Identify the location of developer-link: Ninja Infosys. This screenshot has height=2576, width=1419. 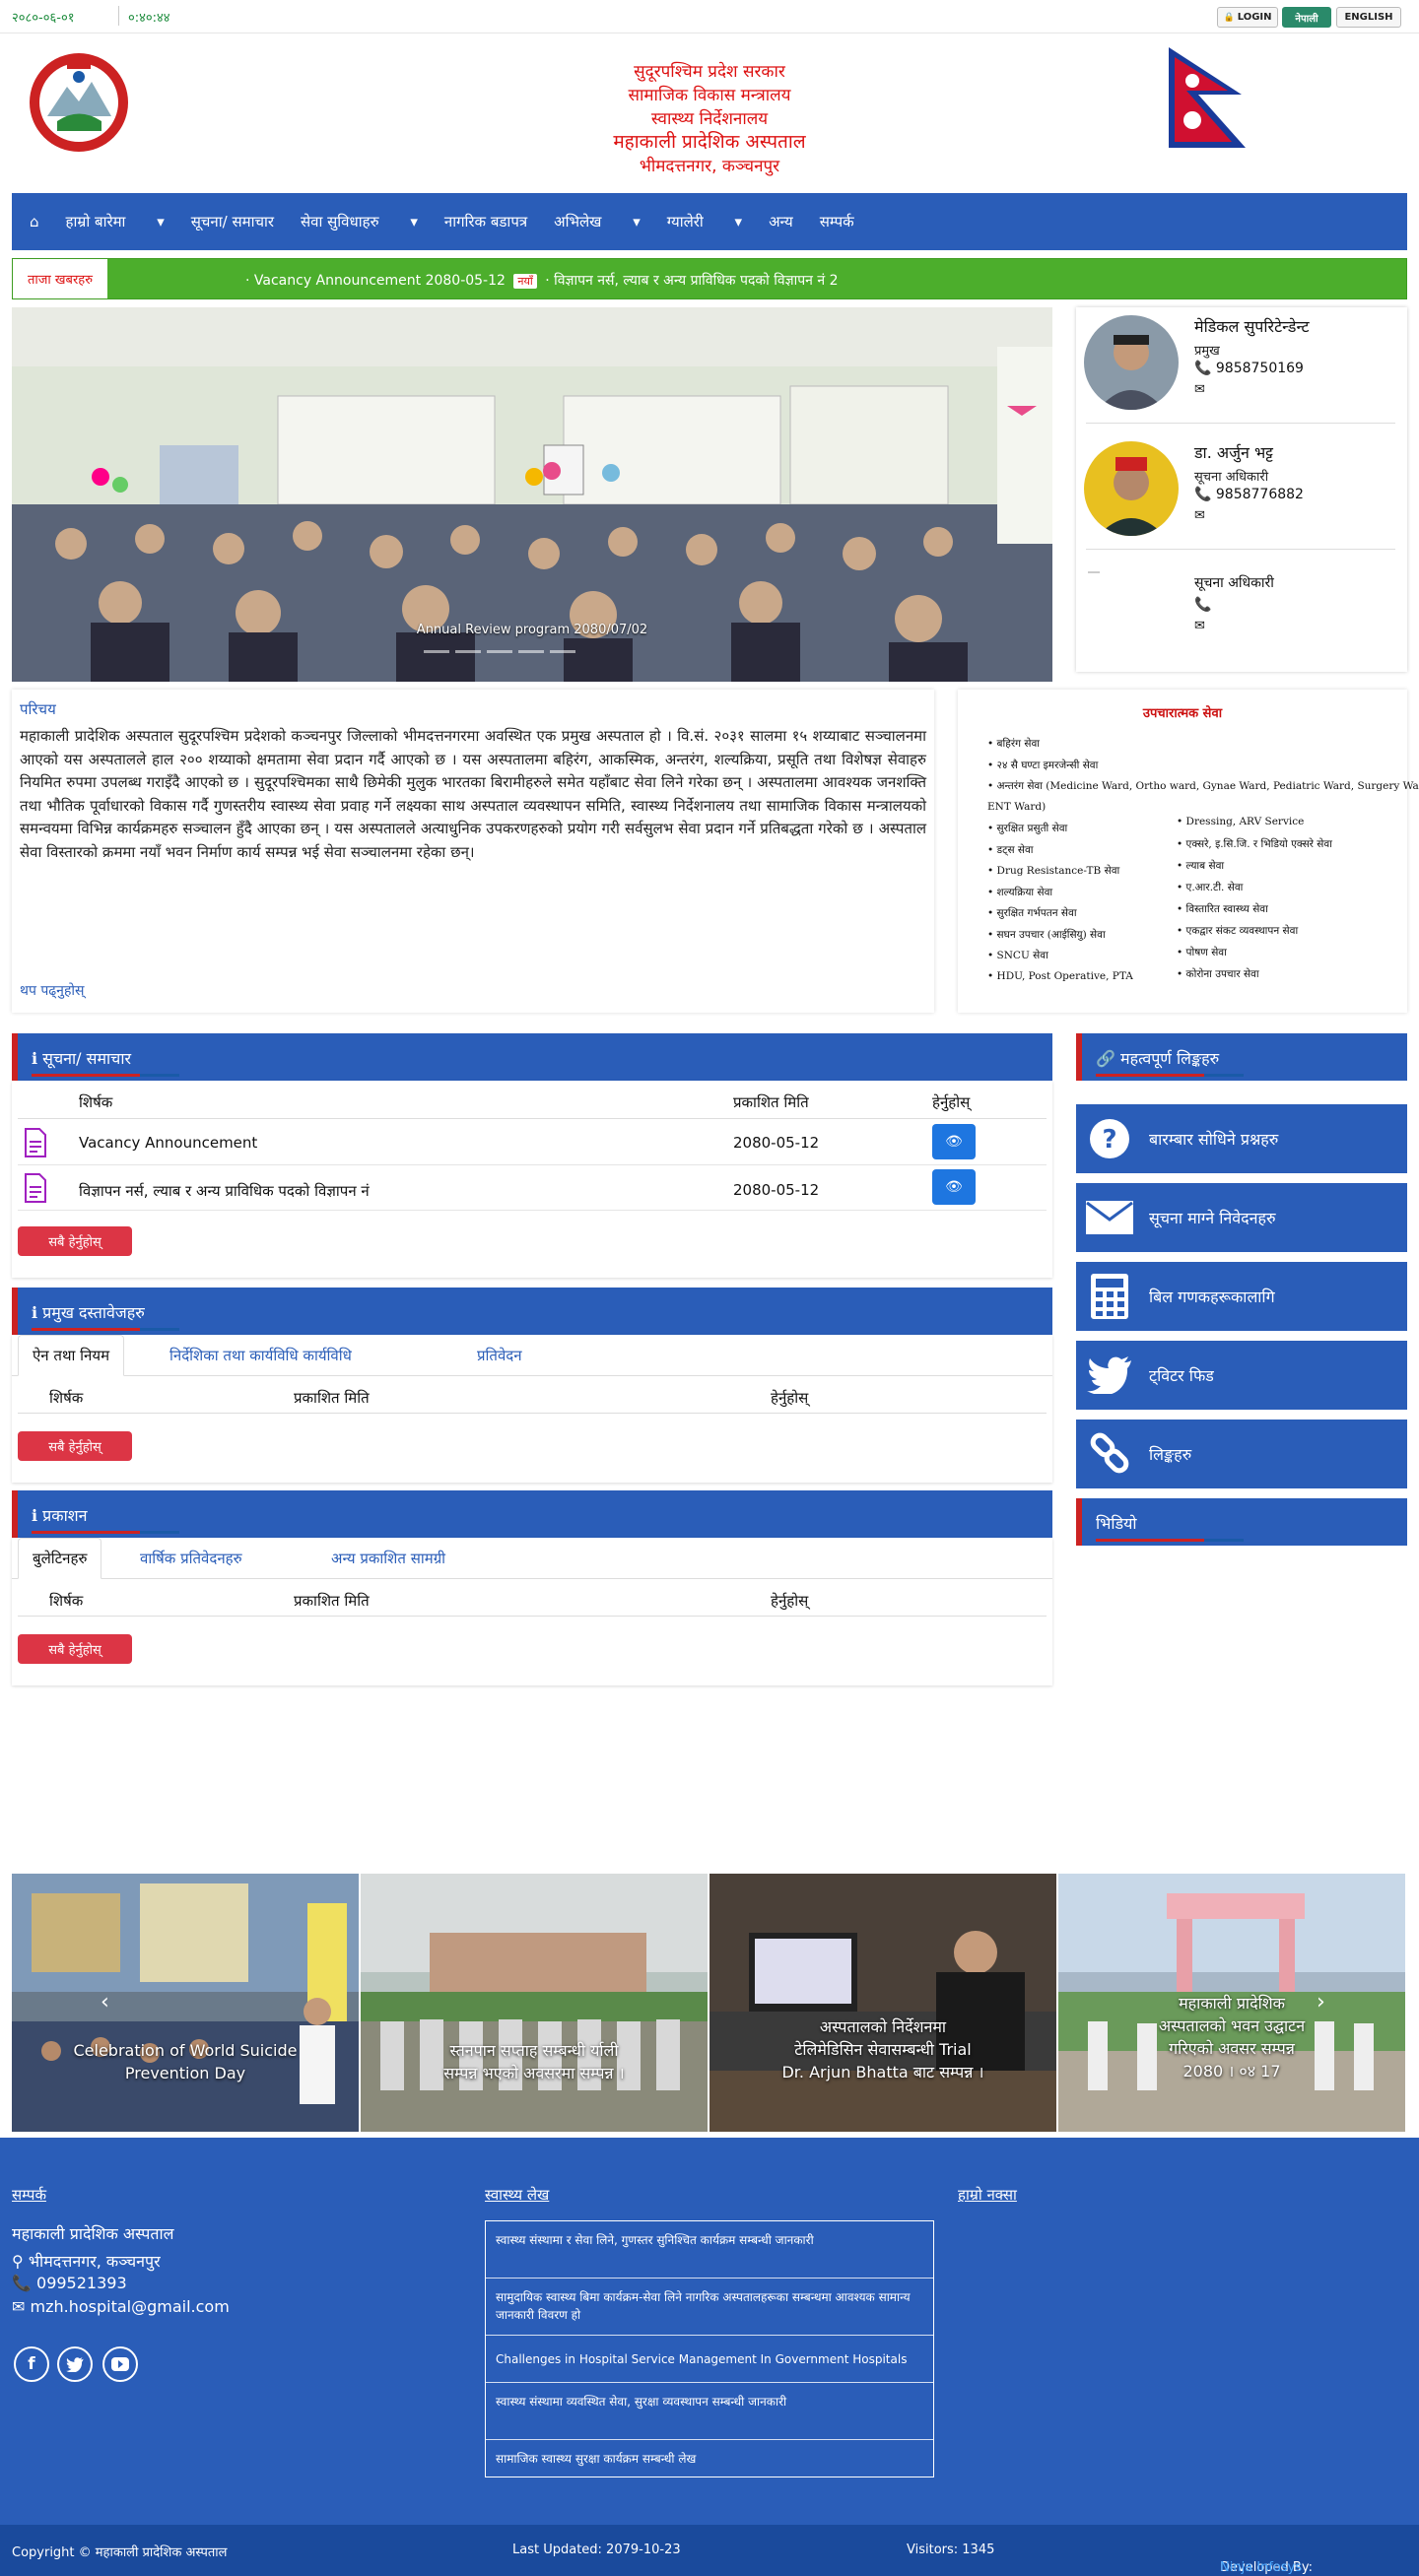
(1261, 2568).